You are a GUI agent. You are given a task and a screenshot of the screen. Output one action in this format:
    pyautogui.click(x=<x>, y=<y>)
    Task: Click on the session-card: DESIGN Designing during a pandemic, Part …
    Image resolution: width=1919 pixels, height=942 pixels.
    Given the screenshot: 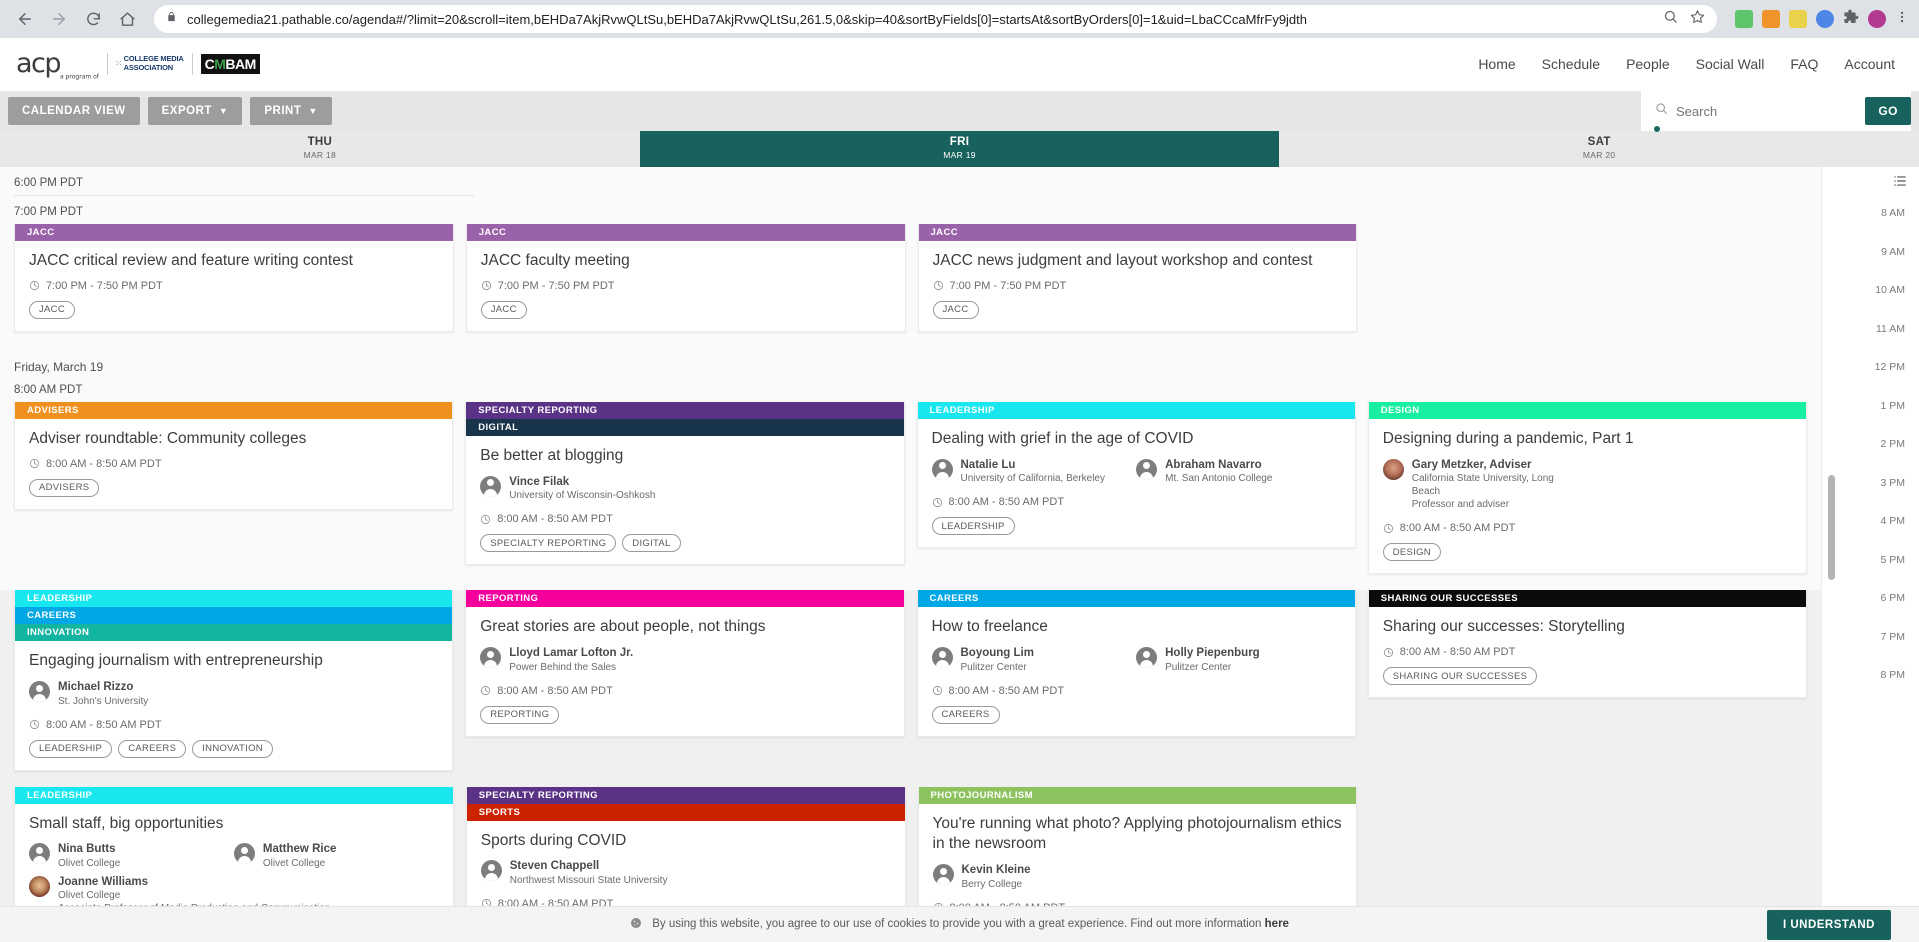 What is the action you would take?
    pyautogui.click(x=1587, y=488)
    